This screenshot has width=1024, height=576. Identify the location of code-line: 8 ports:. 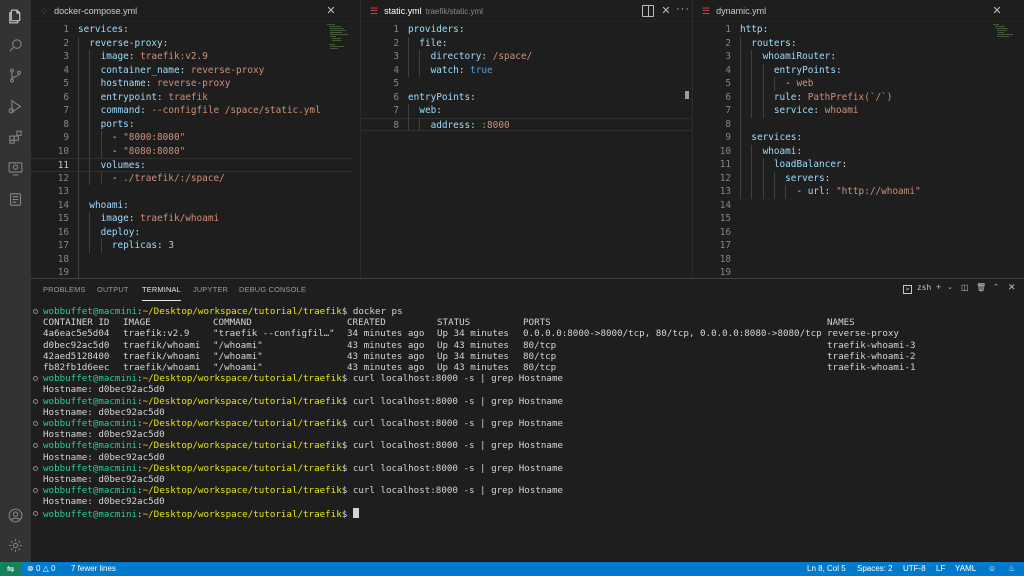
(192, 125).